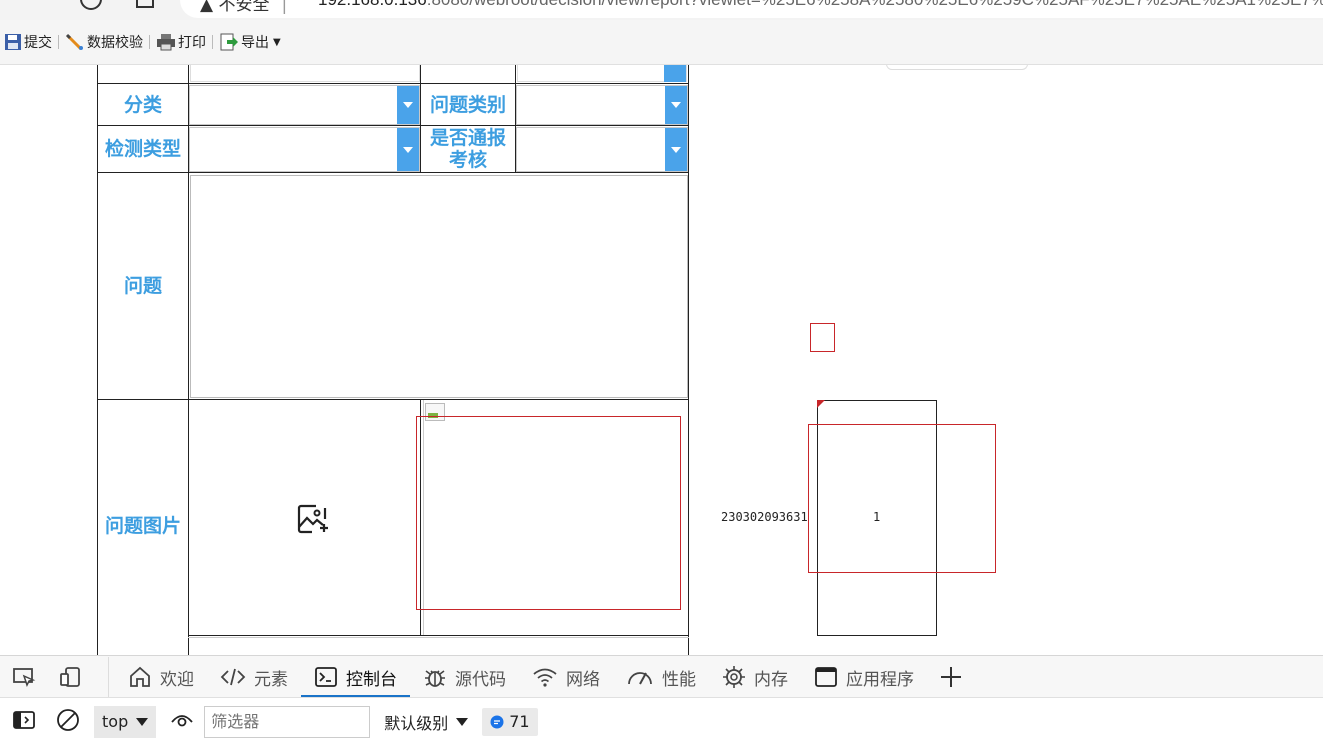 The height and width of the screenshot is (745, 1323). I want to click on category-select, so click(304, 105).